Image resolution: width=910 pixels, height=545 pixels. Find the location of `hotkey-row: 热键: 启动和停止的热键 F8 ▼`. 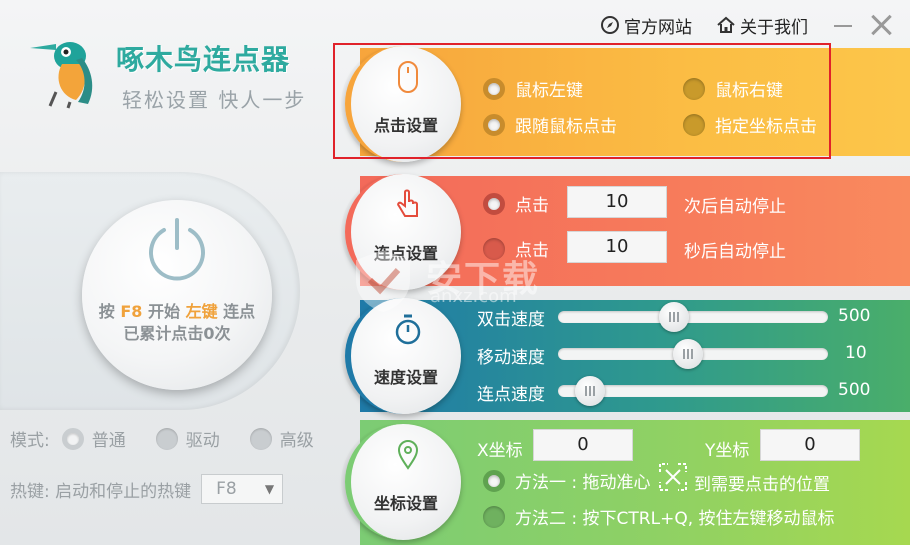

hotkey-row: 热键: 启动和停止的热键 F8 ▼ is located at coordinates (147, 489).